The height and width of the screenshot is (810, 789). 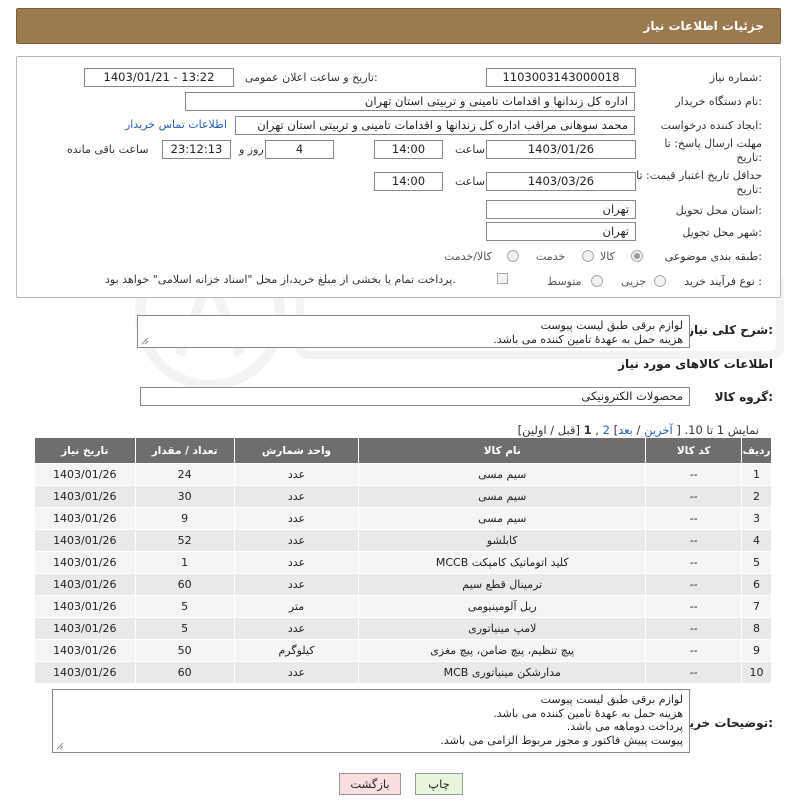 What do you see at coordinates (299, 149) in the screenshot?
I see `days-remaining-field: 4` at bounding box center [299, 149].